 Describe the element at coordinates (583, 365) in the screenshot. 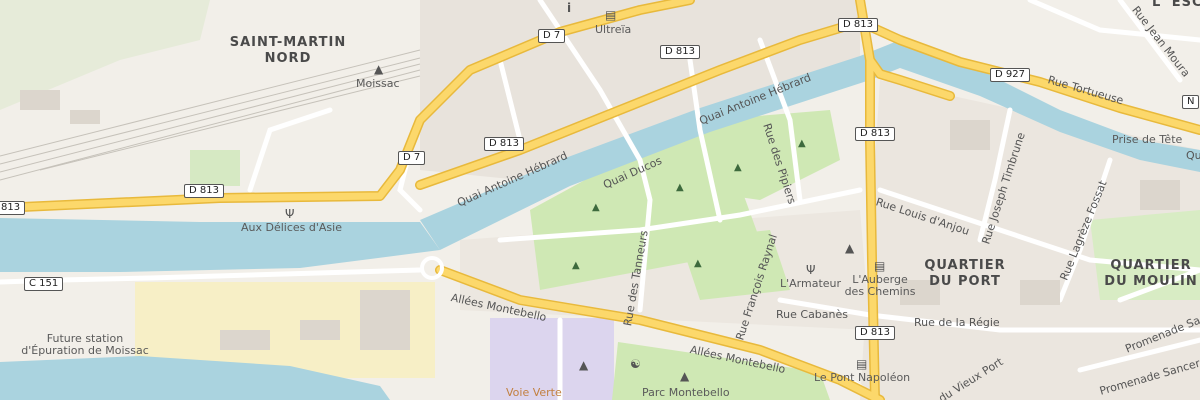

I see `school-icon: ▲` at that location.